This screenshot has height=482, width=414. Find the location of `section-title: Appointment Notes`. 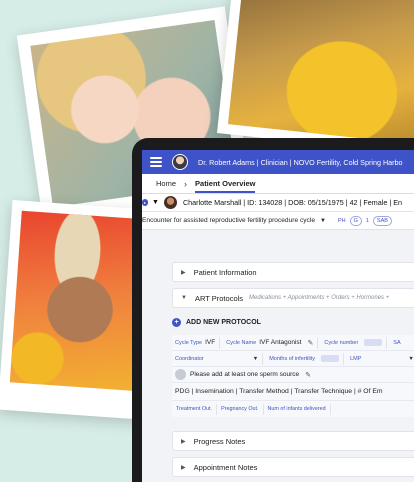

section-title: Appointment Notes is located at coordinates (225, 467).